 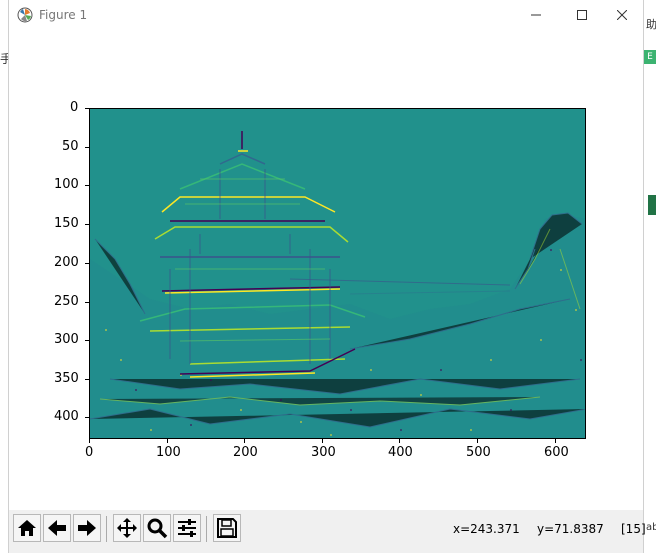 I want to click on forward-icon, so click(x=87, y=528).